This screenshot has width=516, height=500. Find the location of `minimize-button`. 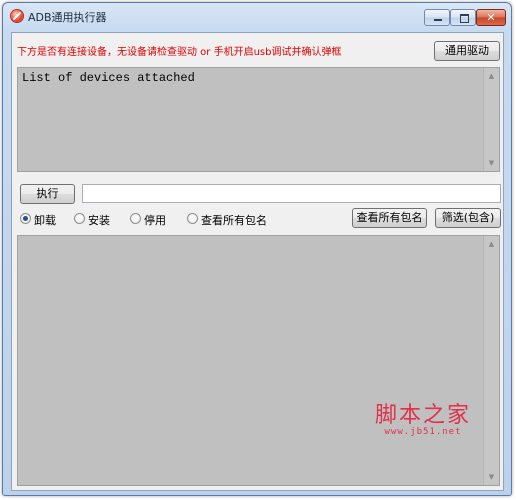

minimize-button is located at coordinates (437, 17).